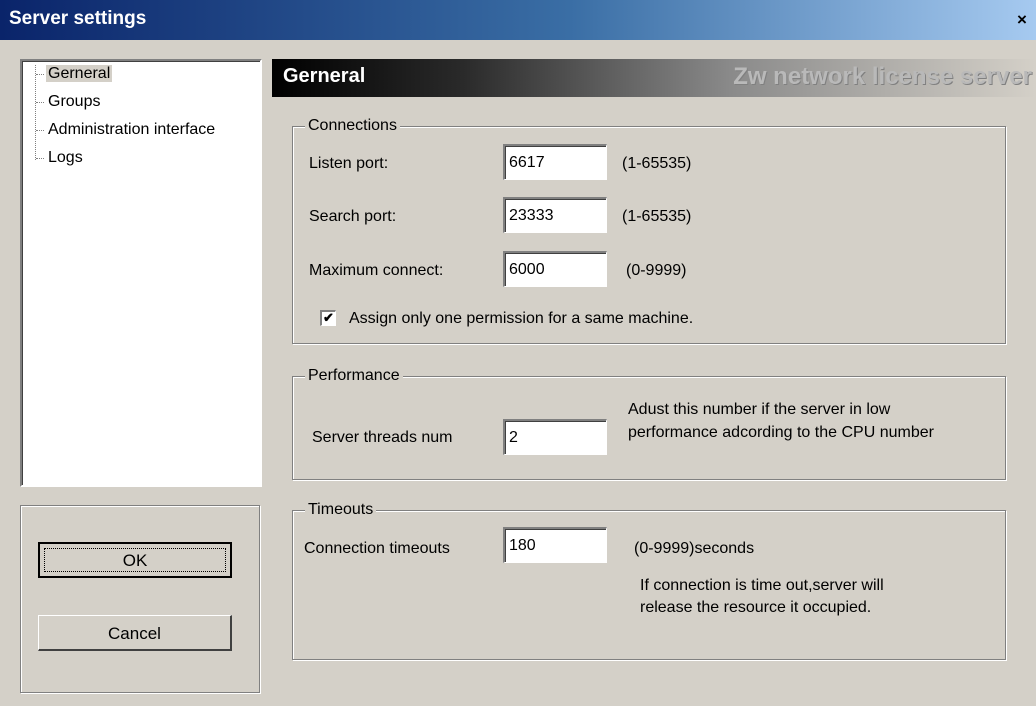 Image resolution: width=1036 pixels, height=706 pixels. What do you see at coordinates (376, 270) in the screenshot?
I see `max-connect-label: Maximum connect:` at bounding box center [376, 270].